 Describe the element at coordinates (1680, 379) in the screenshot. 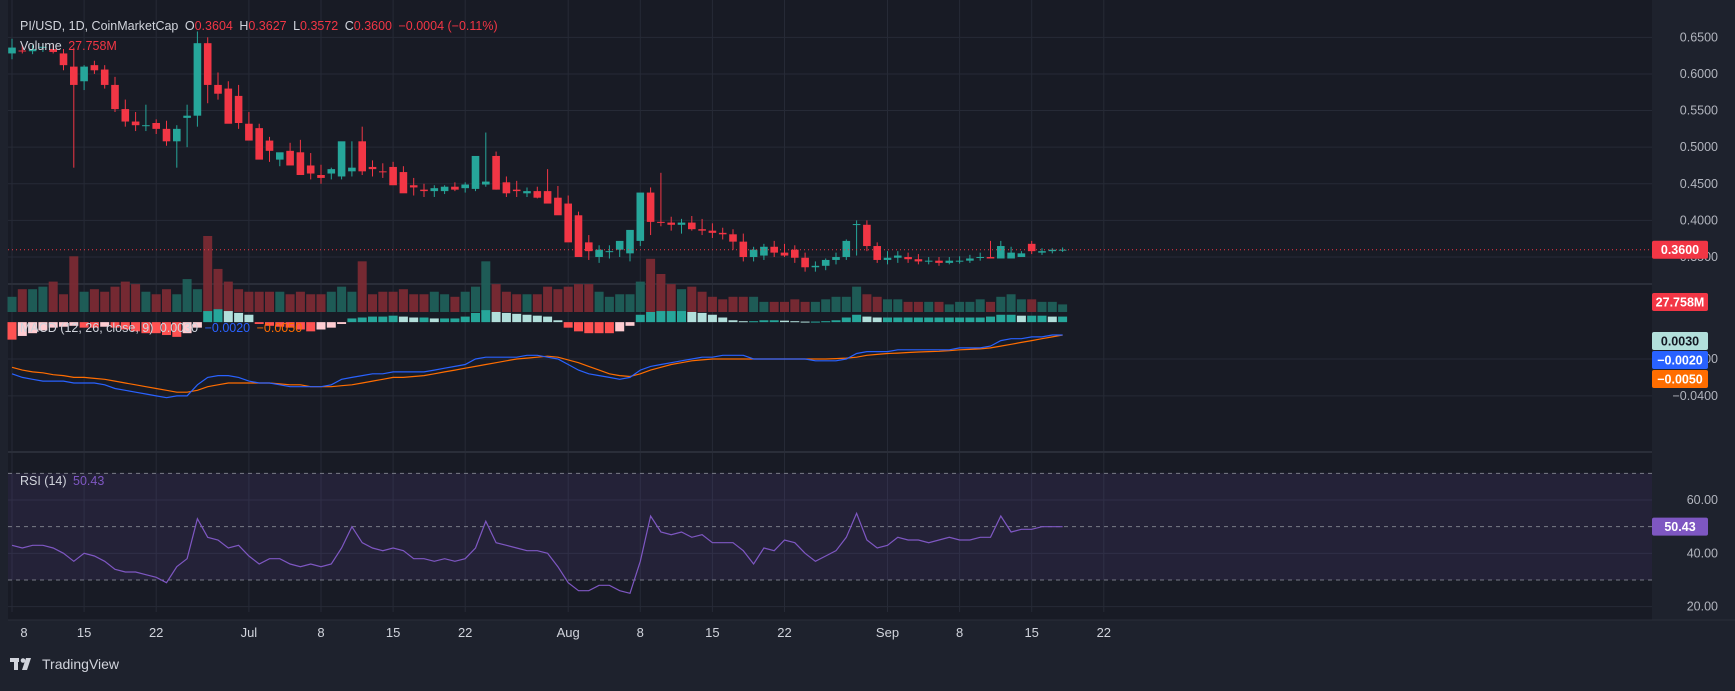

I see `macd-signal-badge: −0.0050` at that location.